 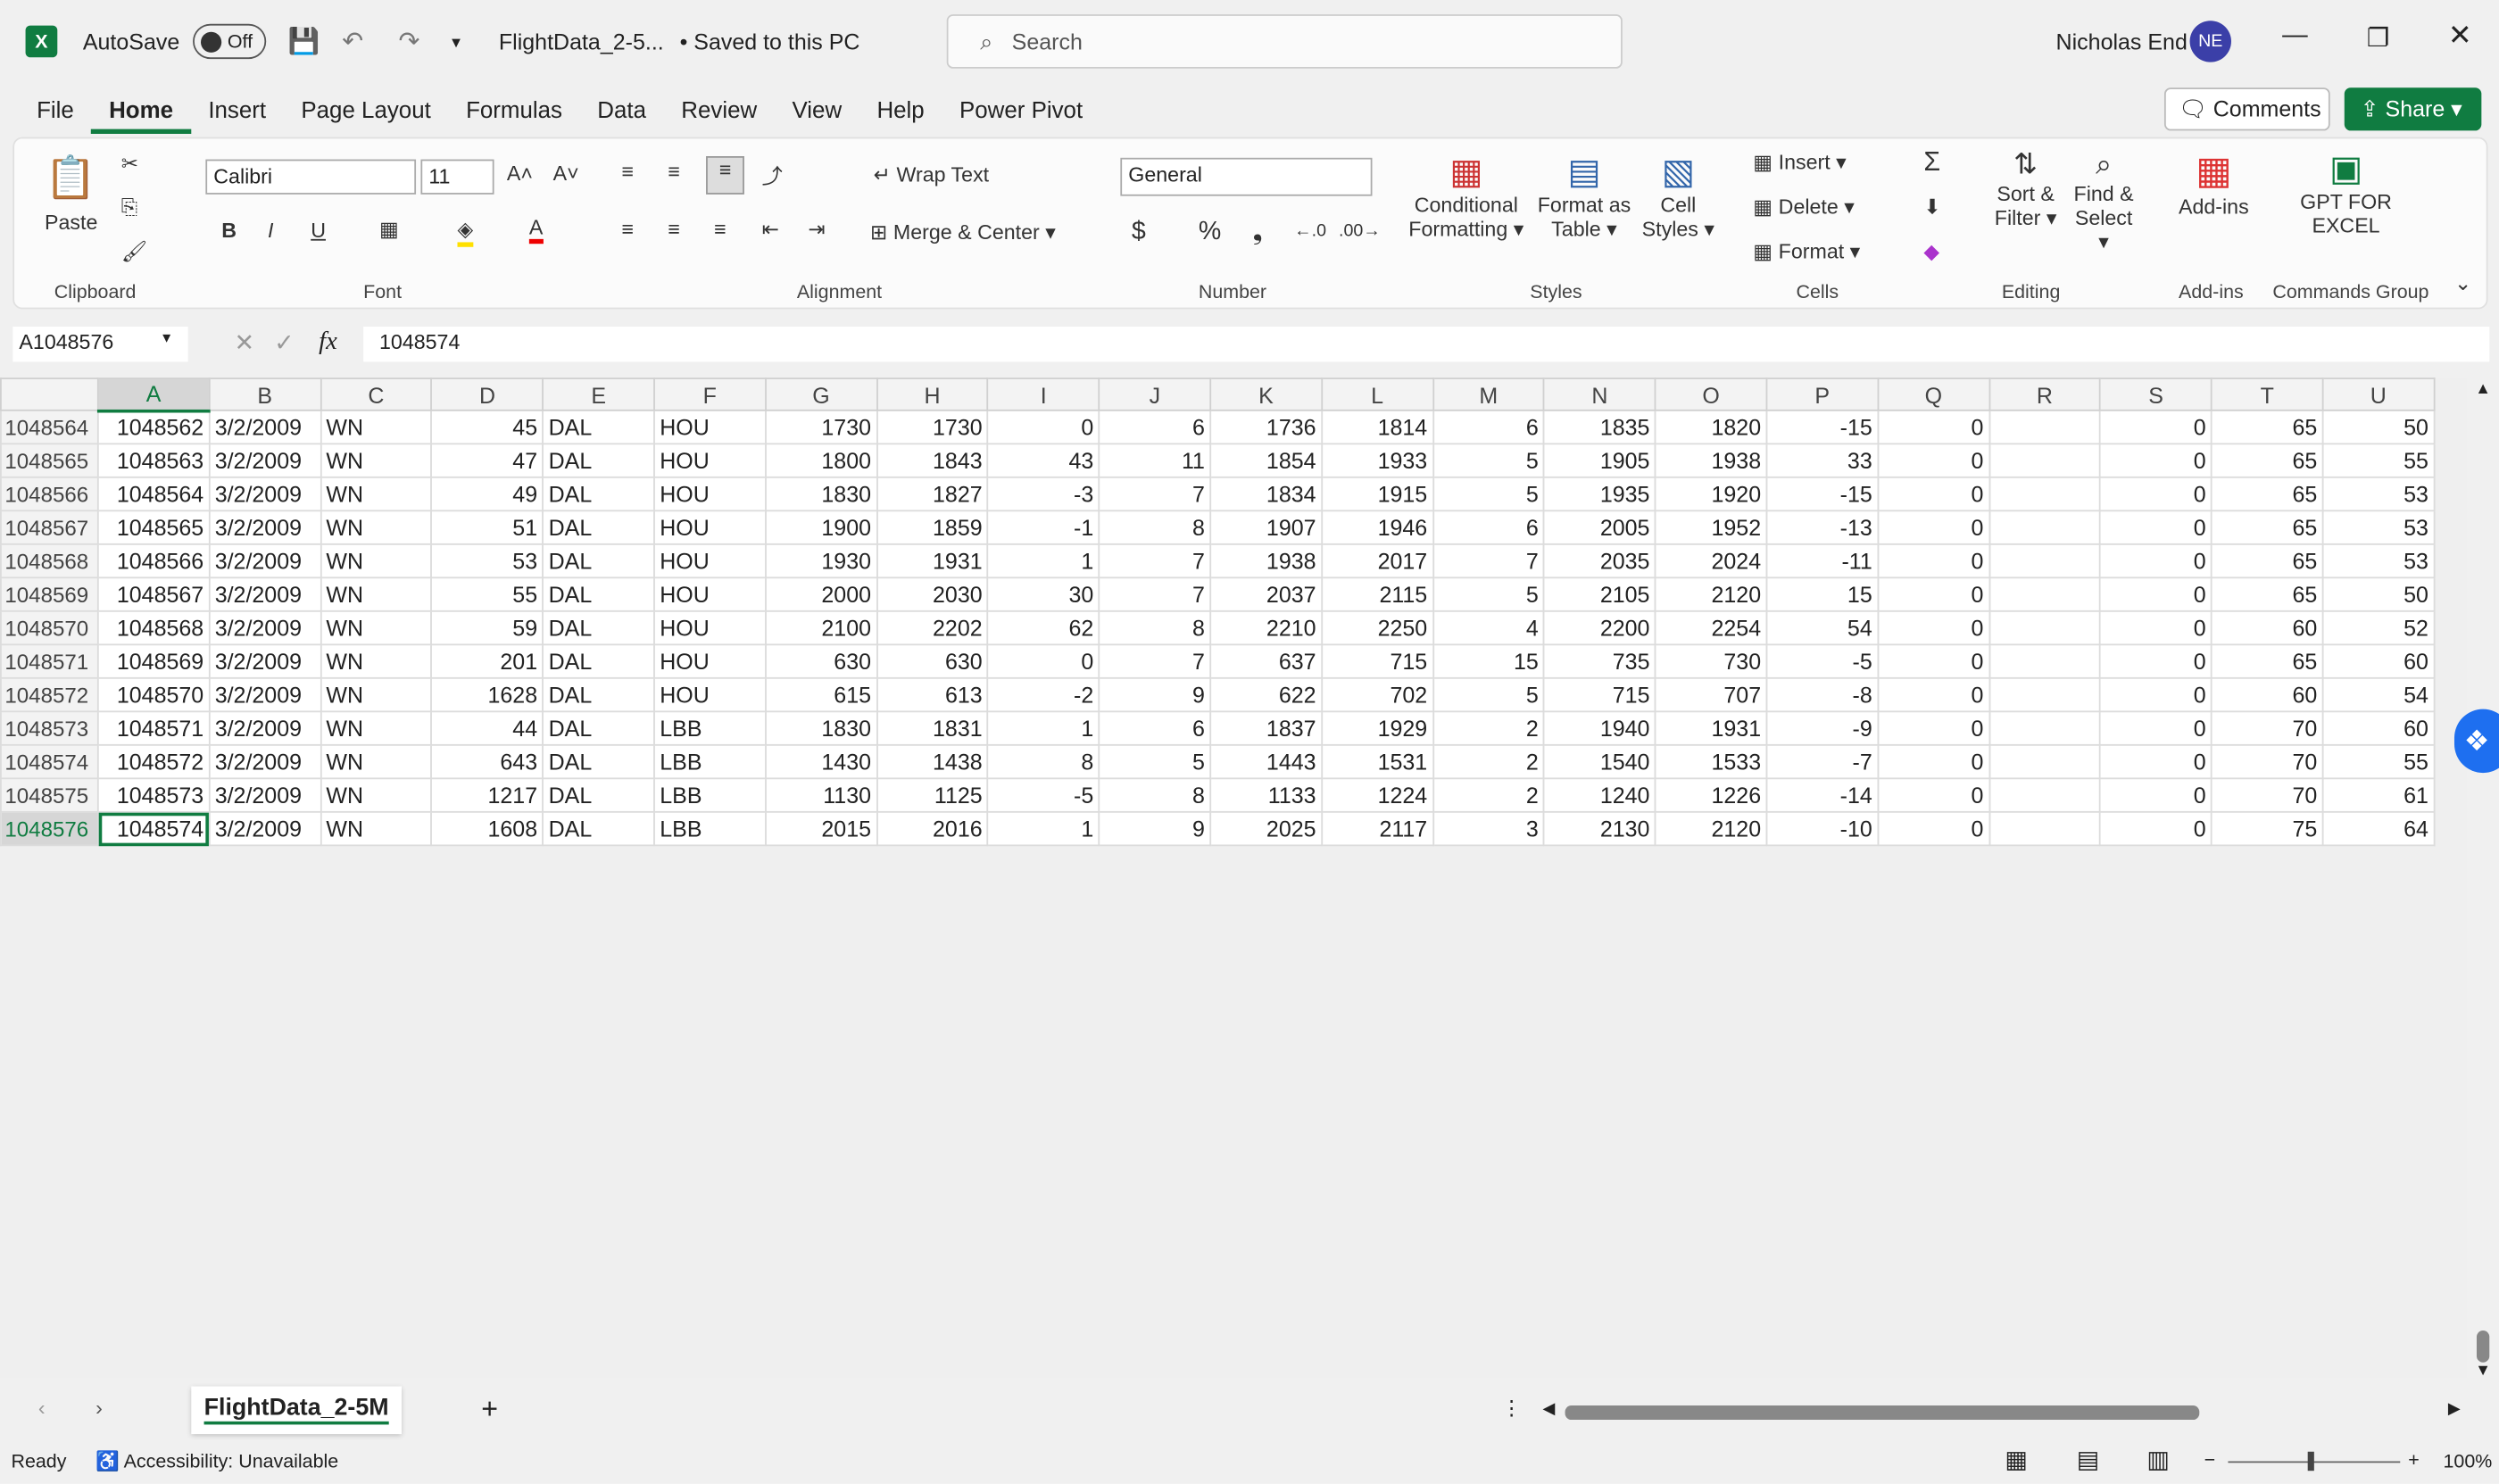 What do you see at coordinates (270, 231) in the screenshot?
I see `italic-button: I` at bounding box center [270, 231].